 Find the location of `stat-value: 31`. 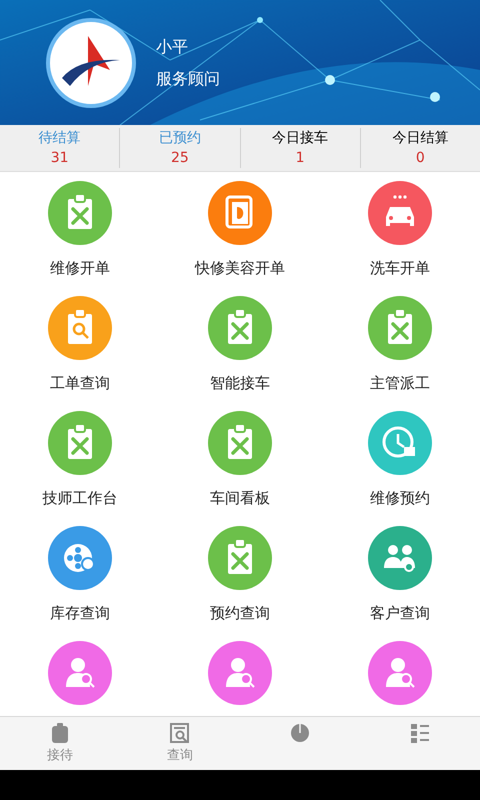

stat-value: 31 is located at coordinates (59, 158).